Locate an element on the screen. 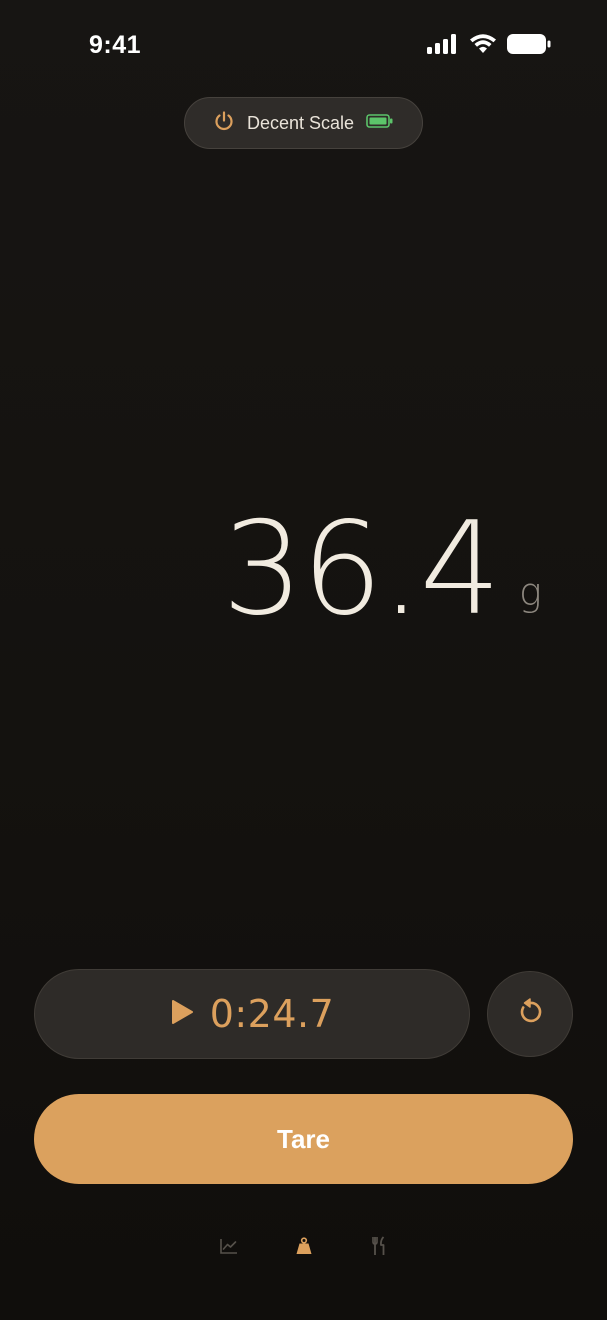 The height and width of the screenshot is (1320, 607). status-time: 9:41 is located at coordinates (115, 45).